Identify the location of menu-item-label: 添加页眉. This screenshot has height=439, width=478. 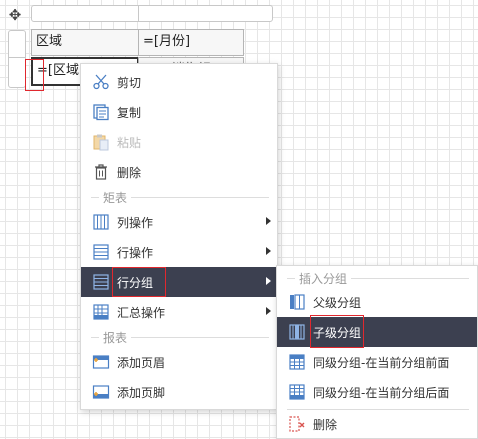
(141, 362).